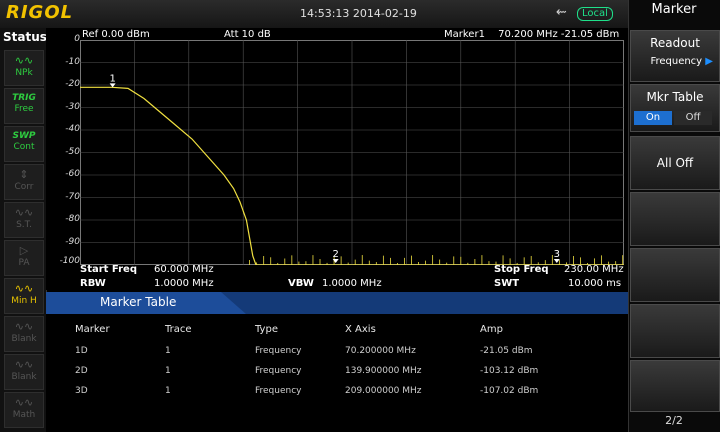 Image resolution: width=720 pixels, height=432 pixels. What do you see at coordinates (81, 371) in the screenshot?
I see `cell-marker: 2D` at bounding box center [81, 371].